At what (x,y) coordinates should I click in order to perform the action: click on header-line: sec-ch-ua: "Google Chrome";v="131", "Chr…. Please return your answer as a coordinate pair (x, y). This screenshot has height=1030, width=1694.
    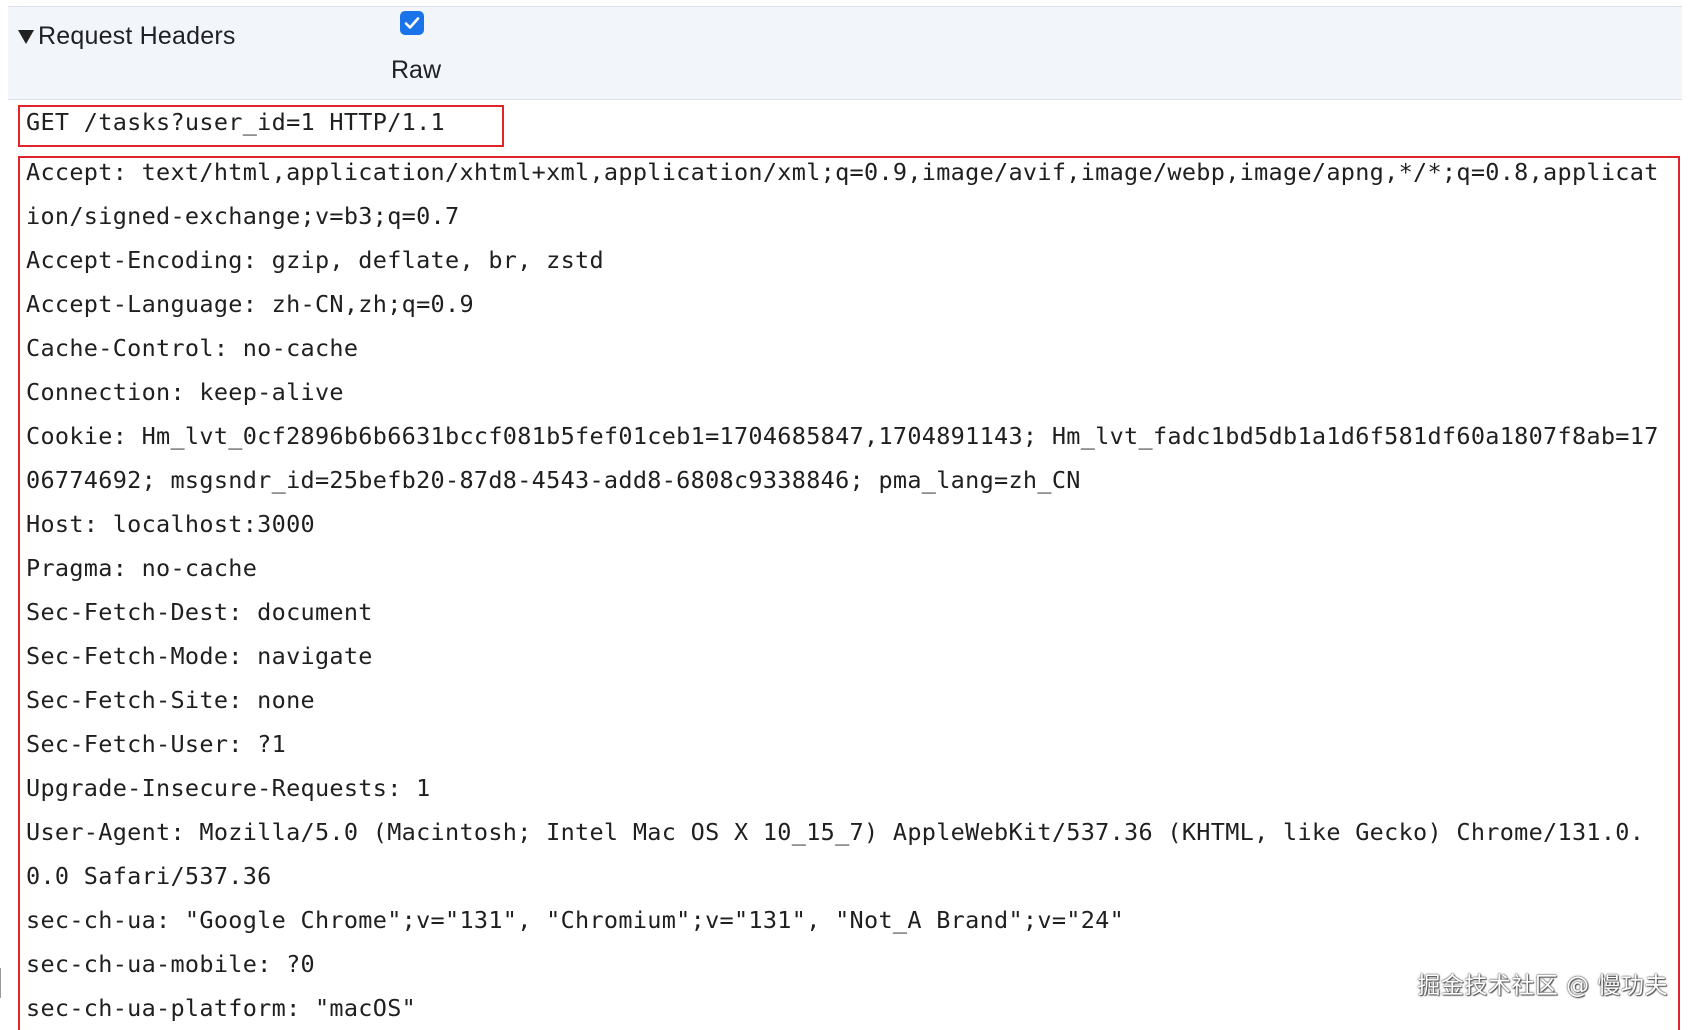
    Looking at the image, I should click on (575, 920).